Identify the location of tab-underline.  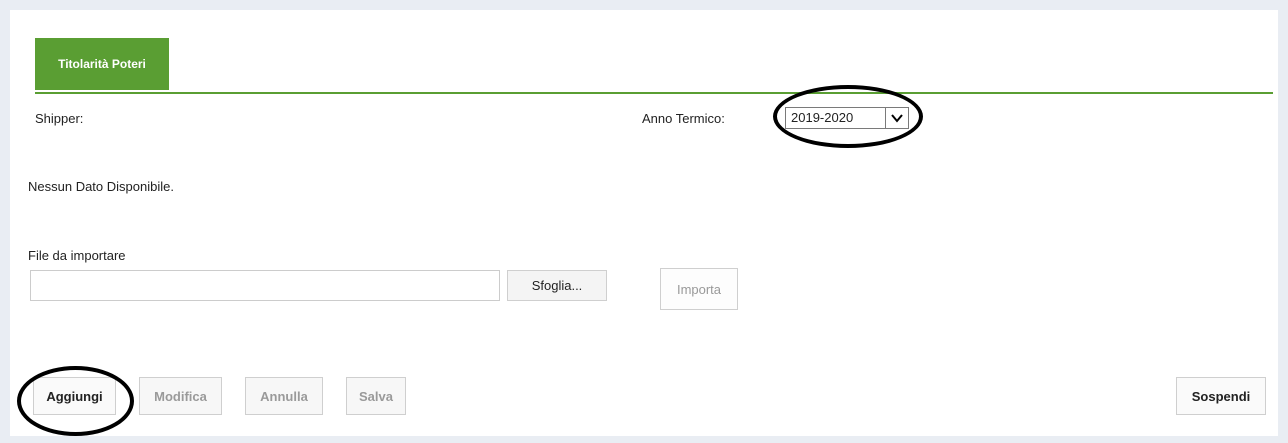
(654, 93).